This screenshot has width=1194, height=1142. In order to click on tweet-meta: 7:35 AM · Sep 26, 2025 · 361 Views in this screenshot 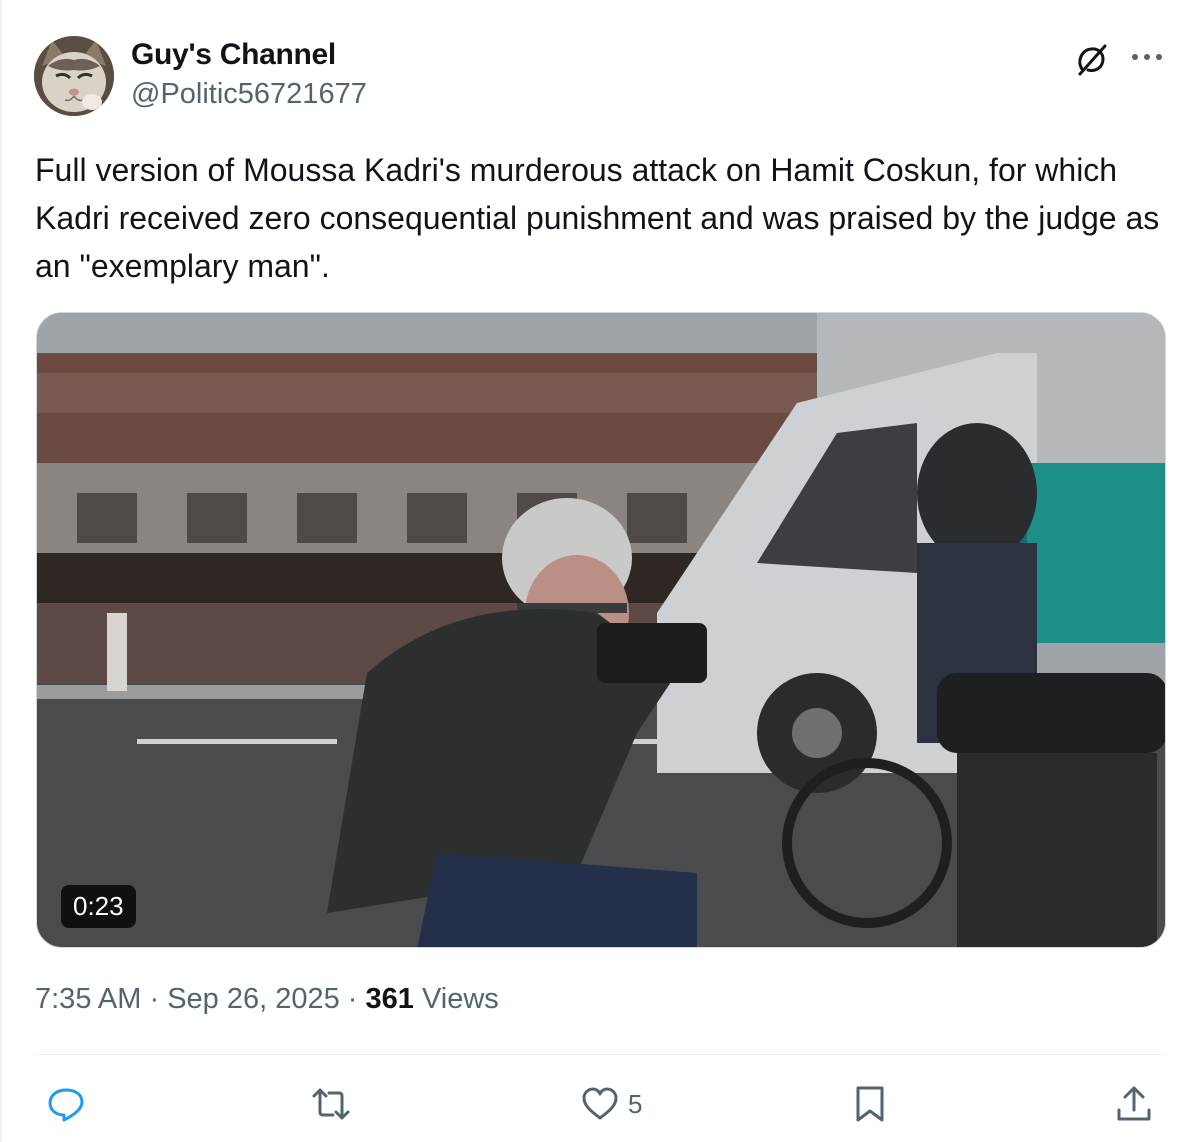, I will do `click(267, 999)`.